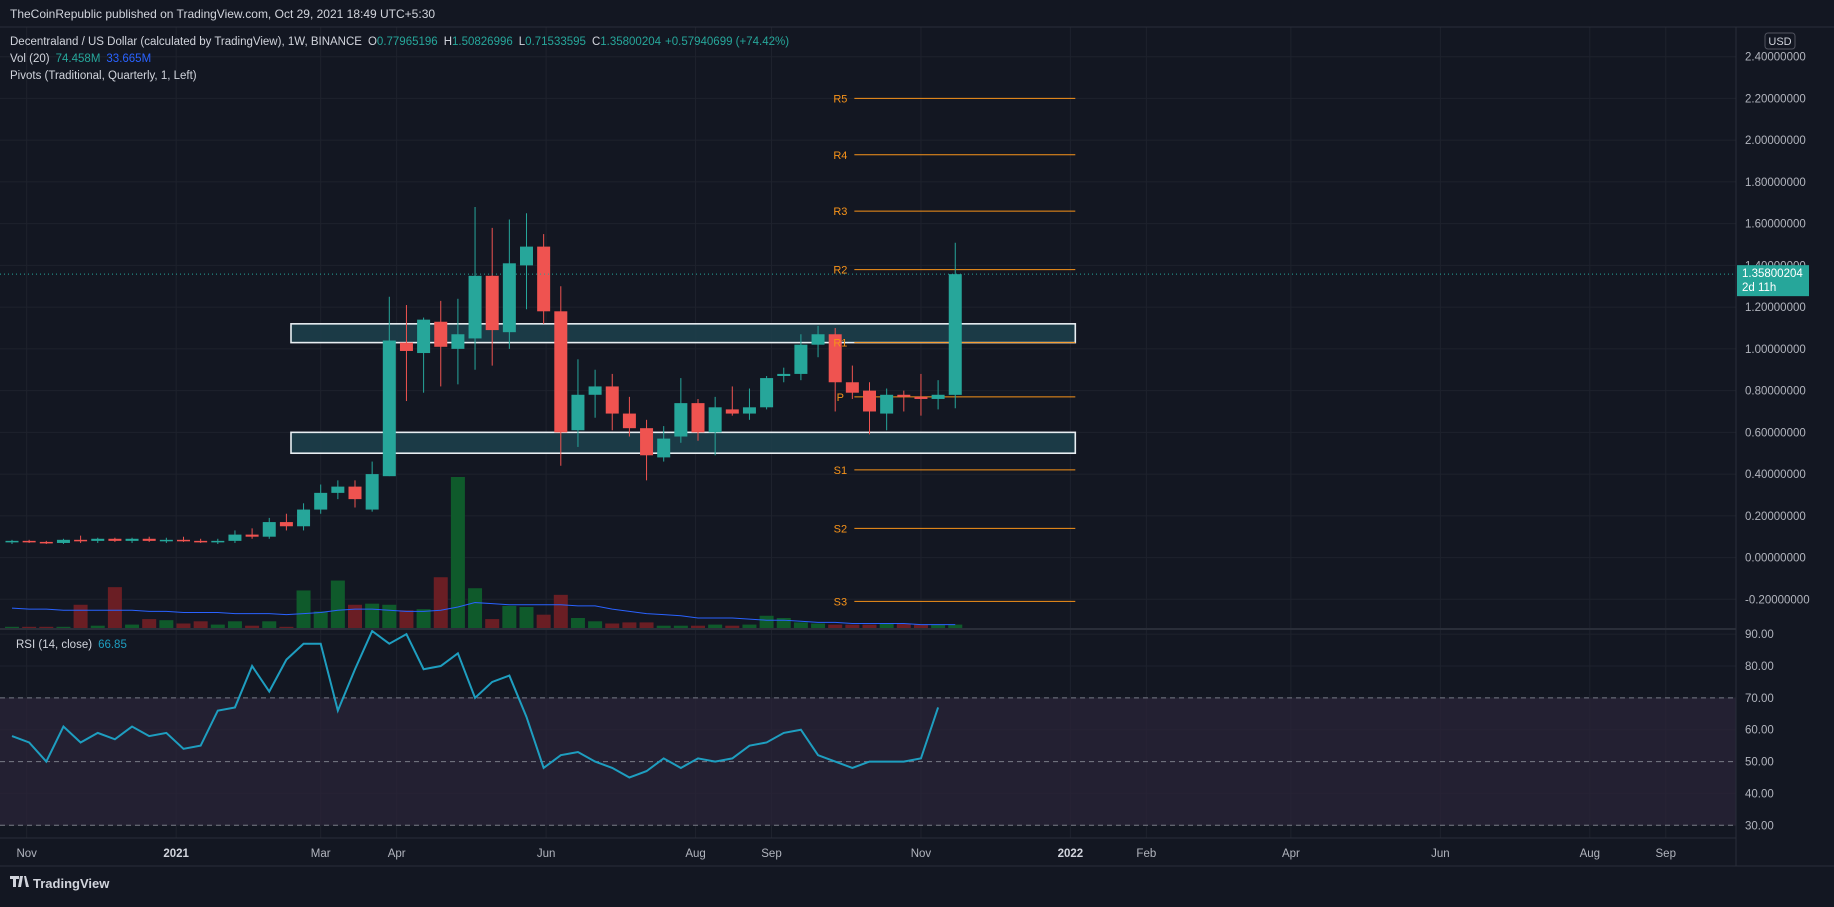 This screenshot has width=1834, height=907. I want to click on pivot-label: S2, so click(840, 529).